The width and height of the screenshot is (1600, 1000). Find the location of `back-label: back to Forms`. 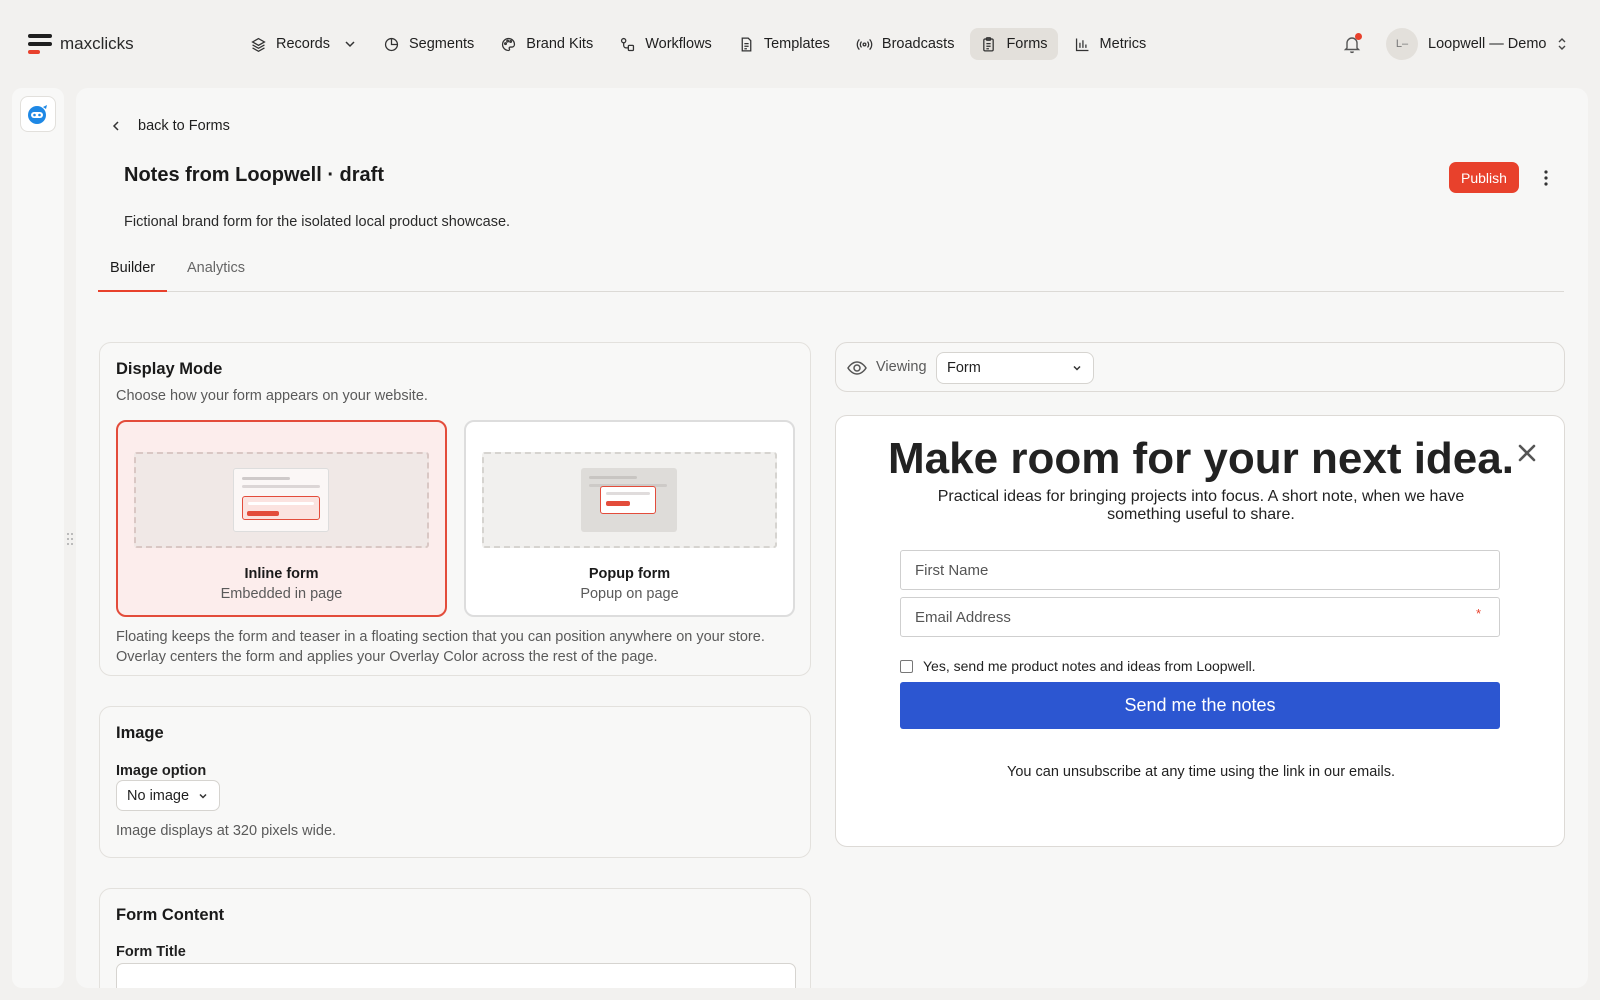

back-label: back to Forms is located at coordinates (184, 126).